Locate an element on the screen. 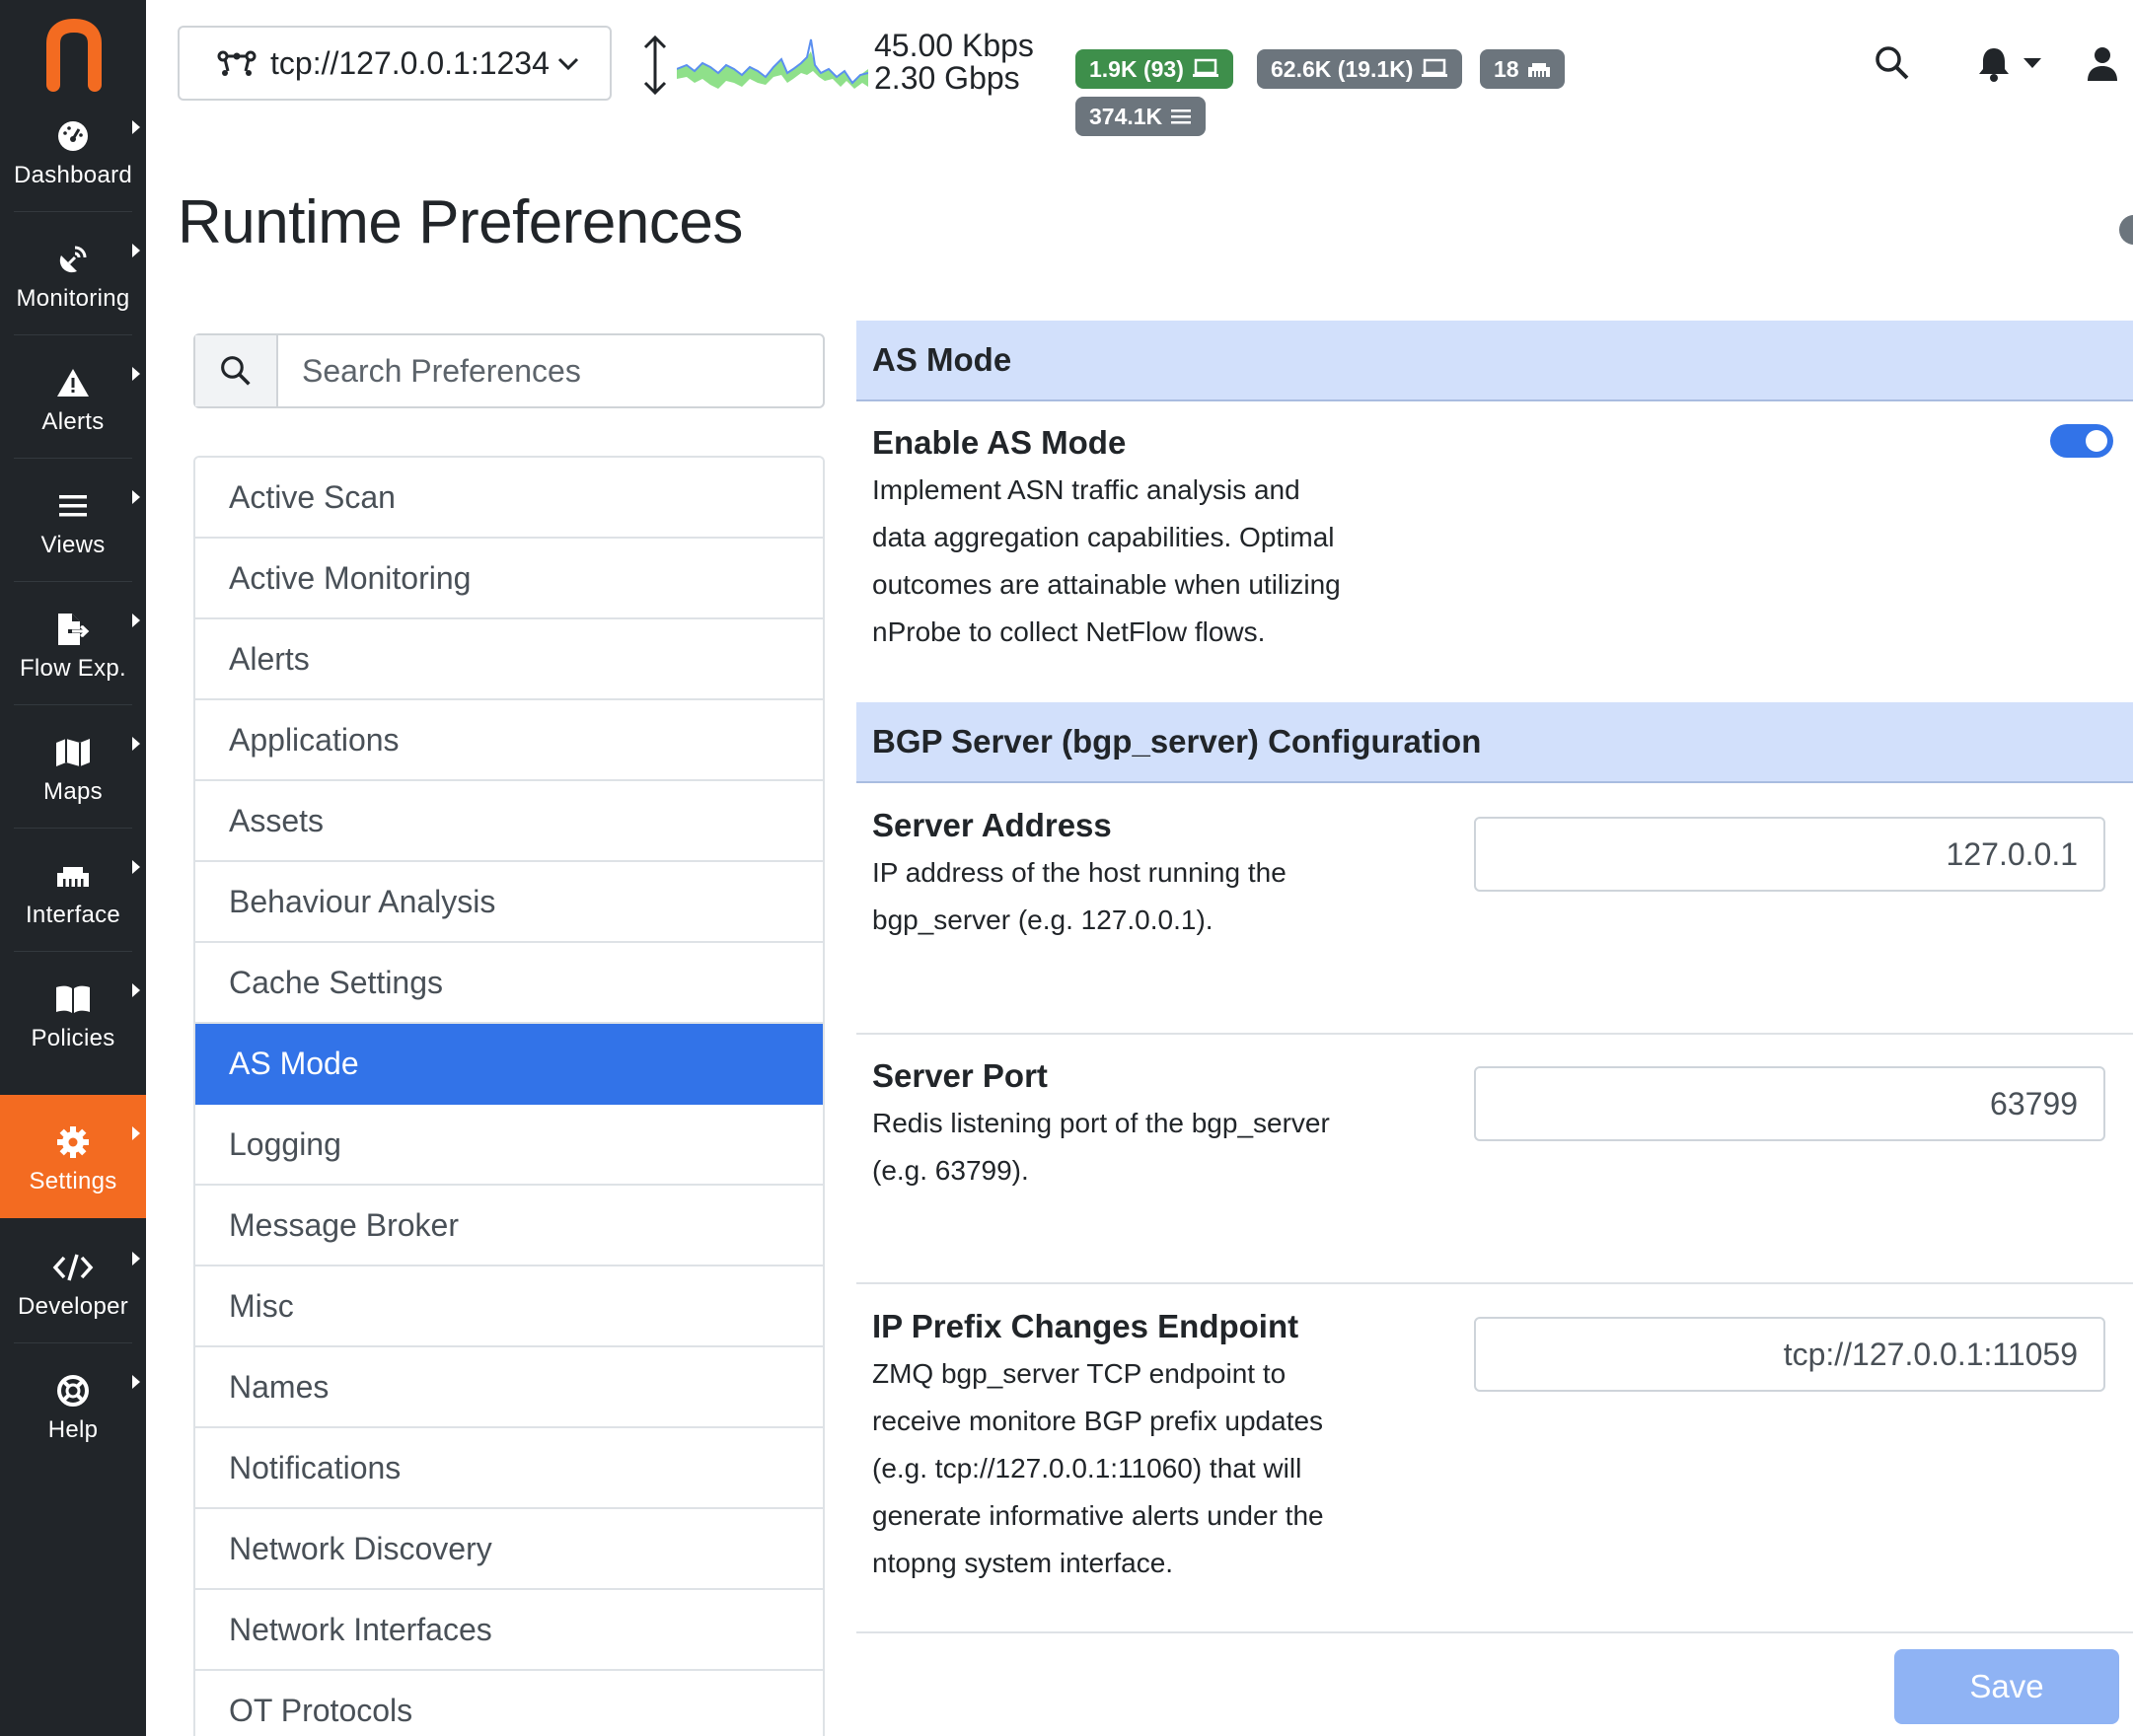  file-export-icon is located at coordinates (73, 629).